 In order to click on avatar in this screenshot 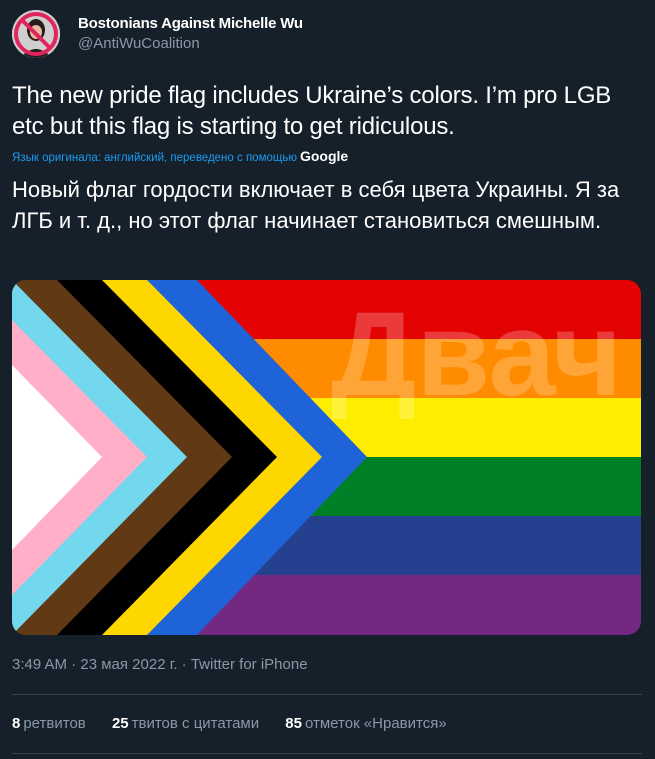, I will do `click(36, 34)`.